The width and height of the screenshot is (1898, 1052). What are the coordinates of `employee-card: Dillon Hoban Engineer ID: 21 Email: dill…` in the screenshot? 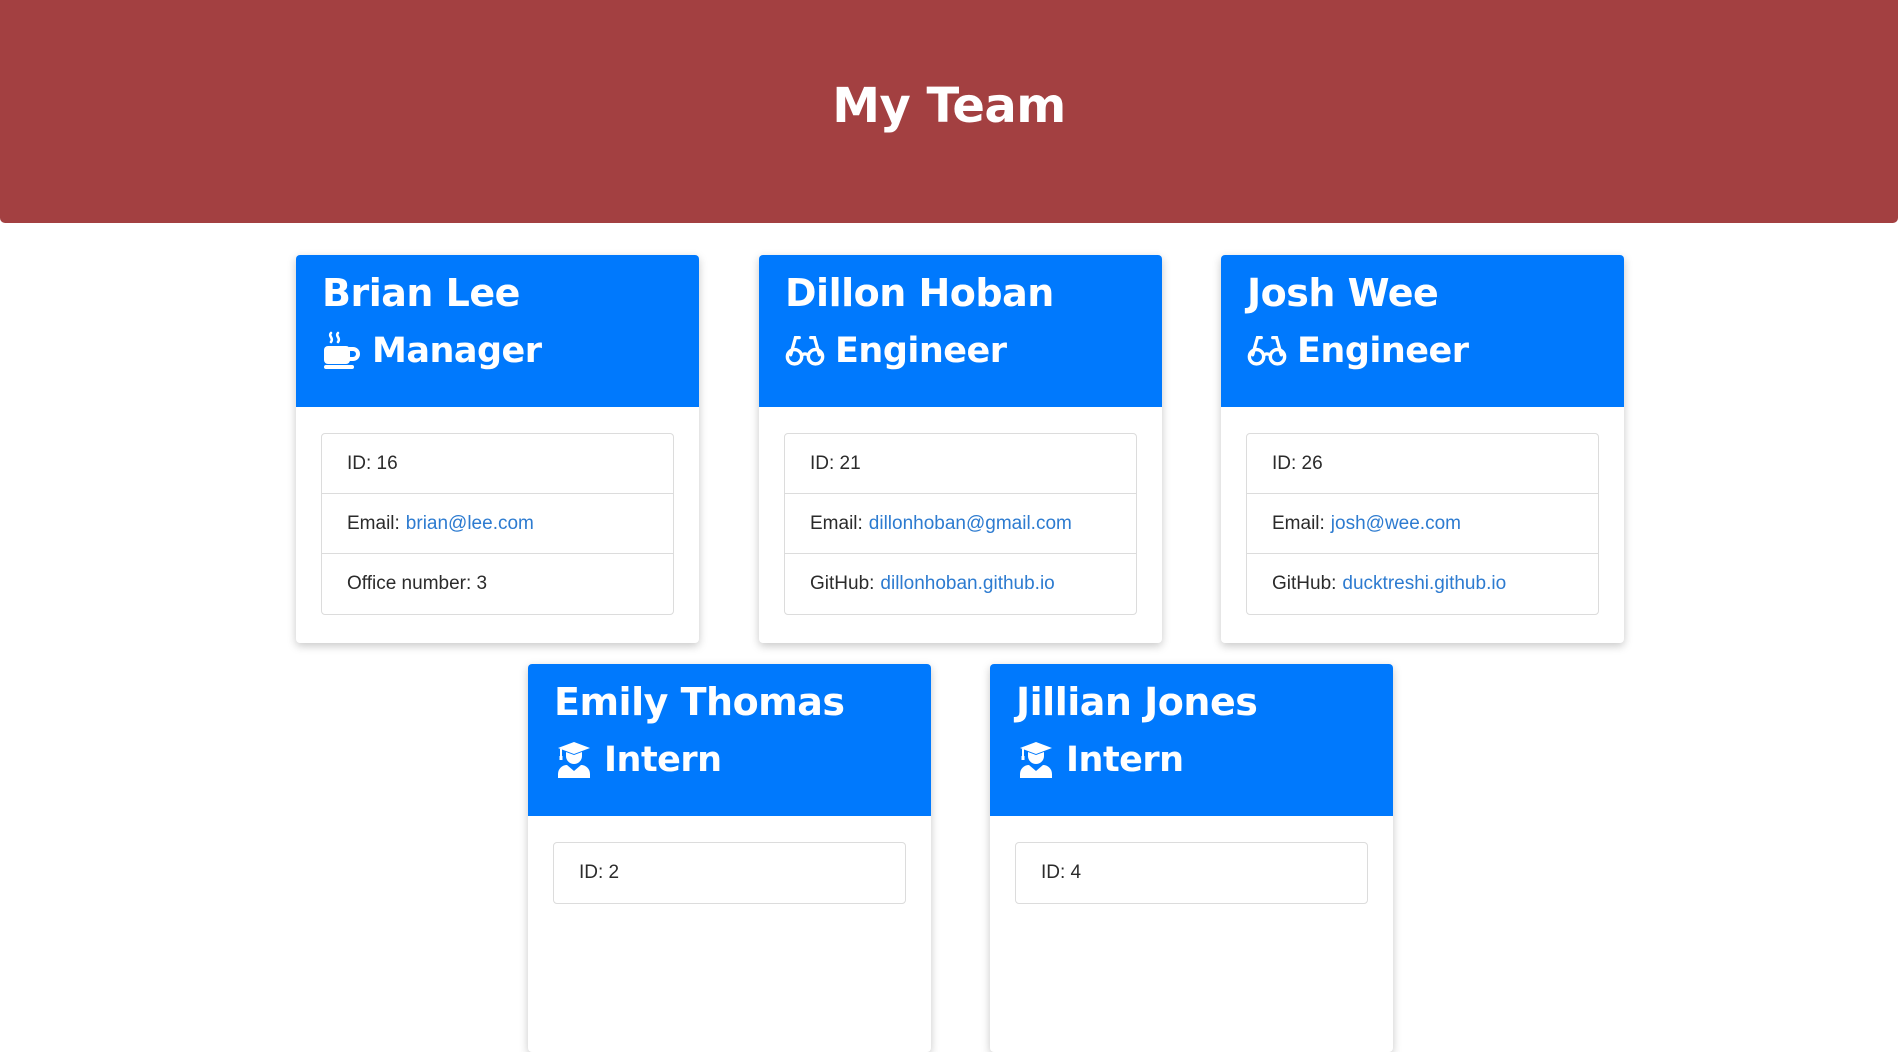 It's located at (960, 449).